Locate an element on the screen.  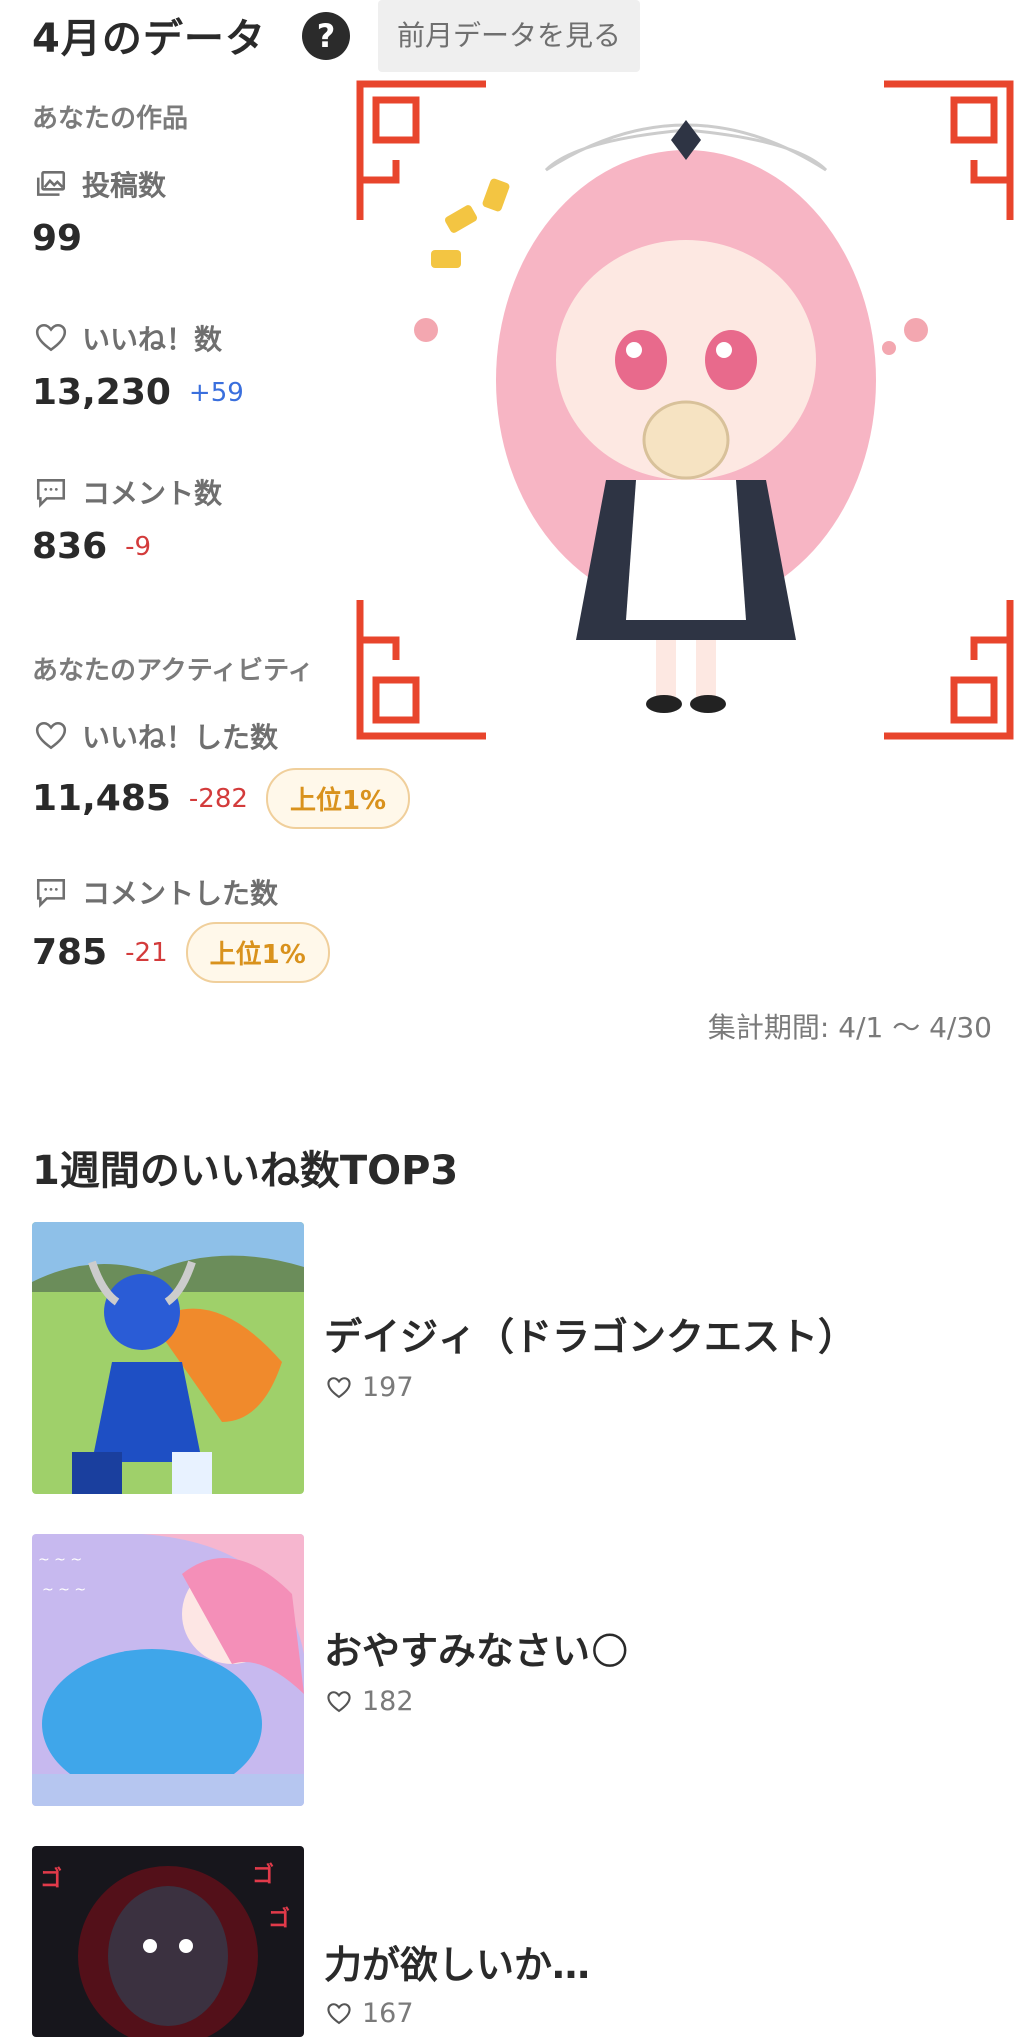
comments-given-delta: -21 is located at coordinates (146, 952).